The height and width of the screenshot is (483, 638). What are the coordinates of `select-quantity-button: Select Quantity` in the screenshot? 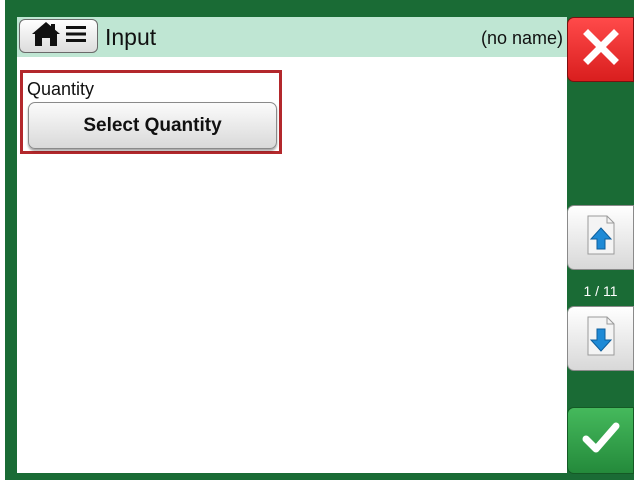 It's located at (152, 125).